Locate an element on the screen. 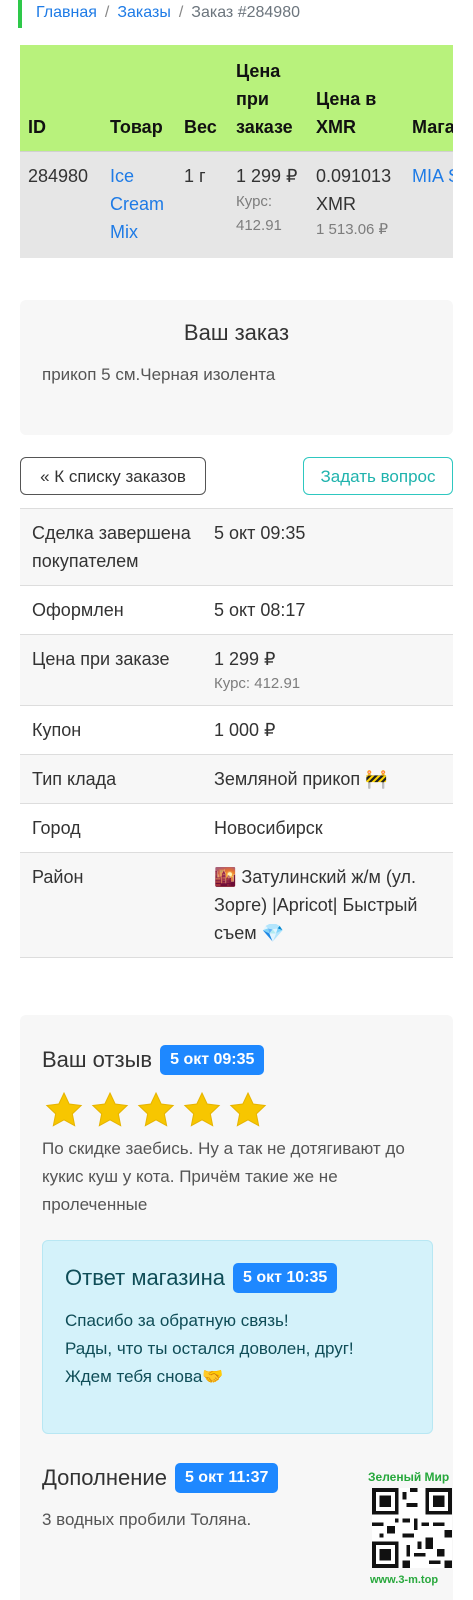 Image resolution: width=473 pixels, height=1600 pixels. shop-reply-heading: Ответ магазина 5 окт 10:35 is located at coordinates (201, 1278).